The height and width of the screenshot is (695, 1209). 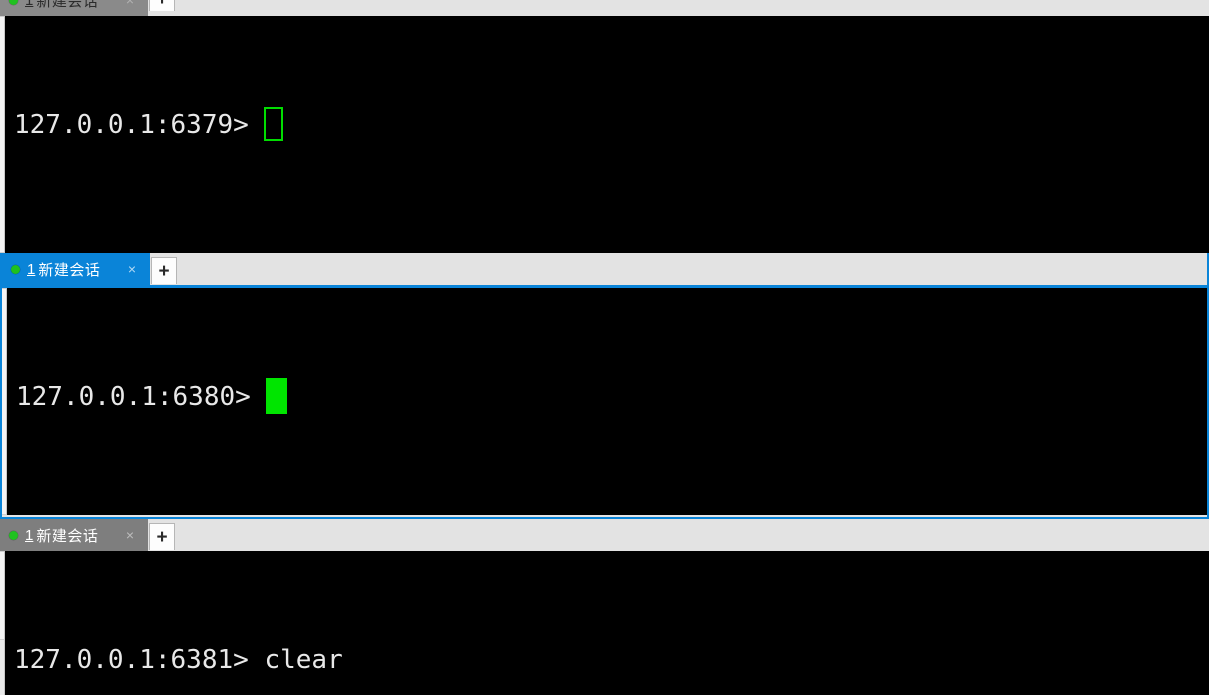 I want to click on tab-item-6380: 1 新建会话 ×, so click(x=76, y=269).